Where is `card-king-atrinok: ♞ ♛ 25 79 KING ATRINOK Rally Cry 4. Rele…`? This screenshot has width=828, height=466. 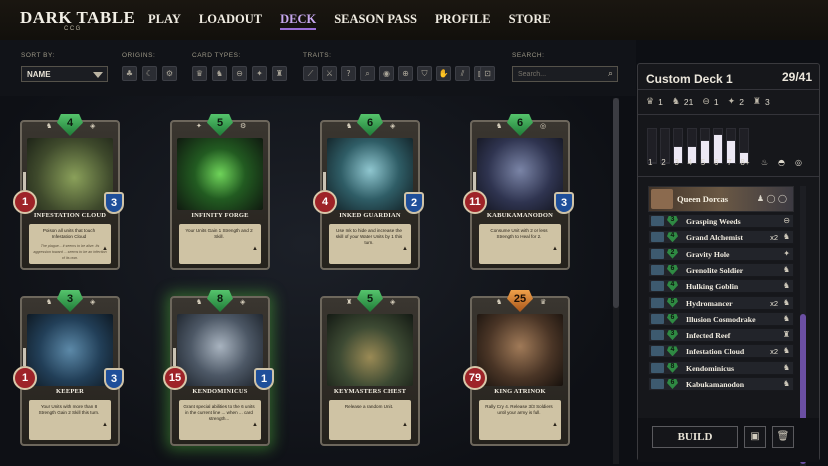 card-king-atrinok: ♞ ♛ 25 79 KING ATRINOK Rally Cry 4. Rele… is located at coordinates (519, 371).